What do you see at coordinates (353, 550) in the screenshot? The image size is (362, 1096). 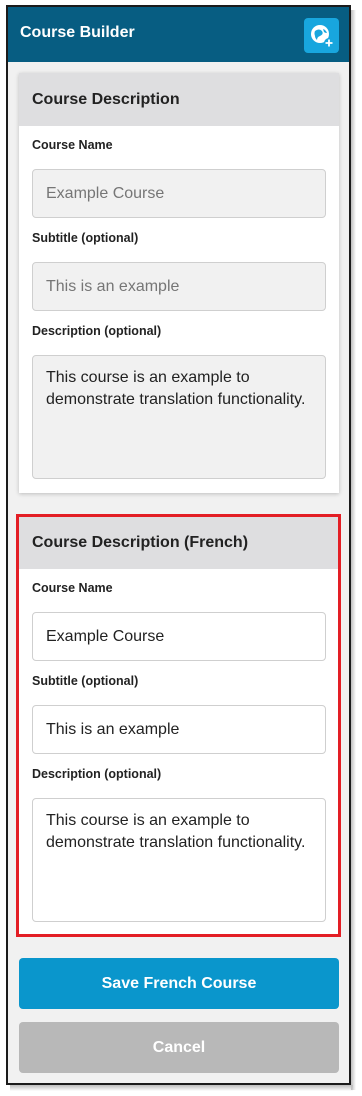 I see `frame-shadow-right` at bounding box center [353, 550].